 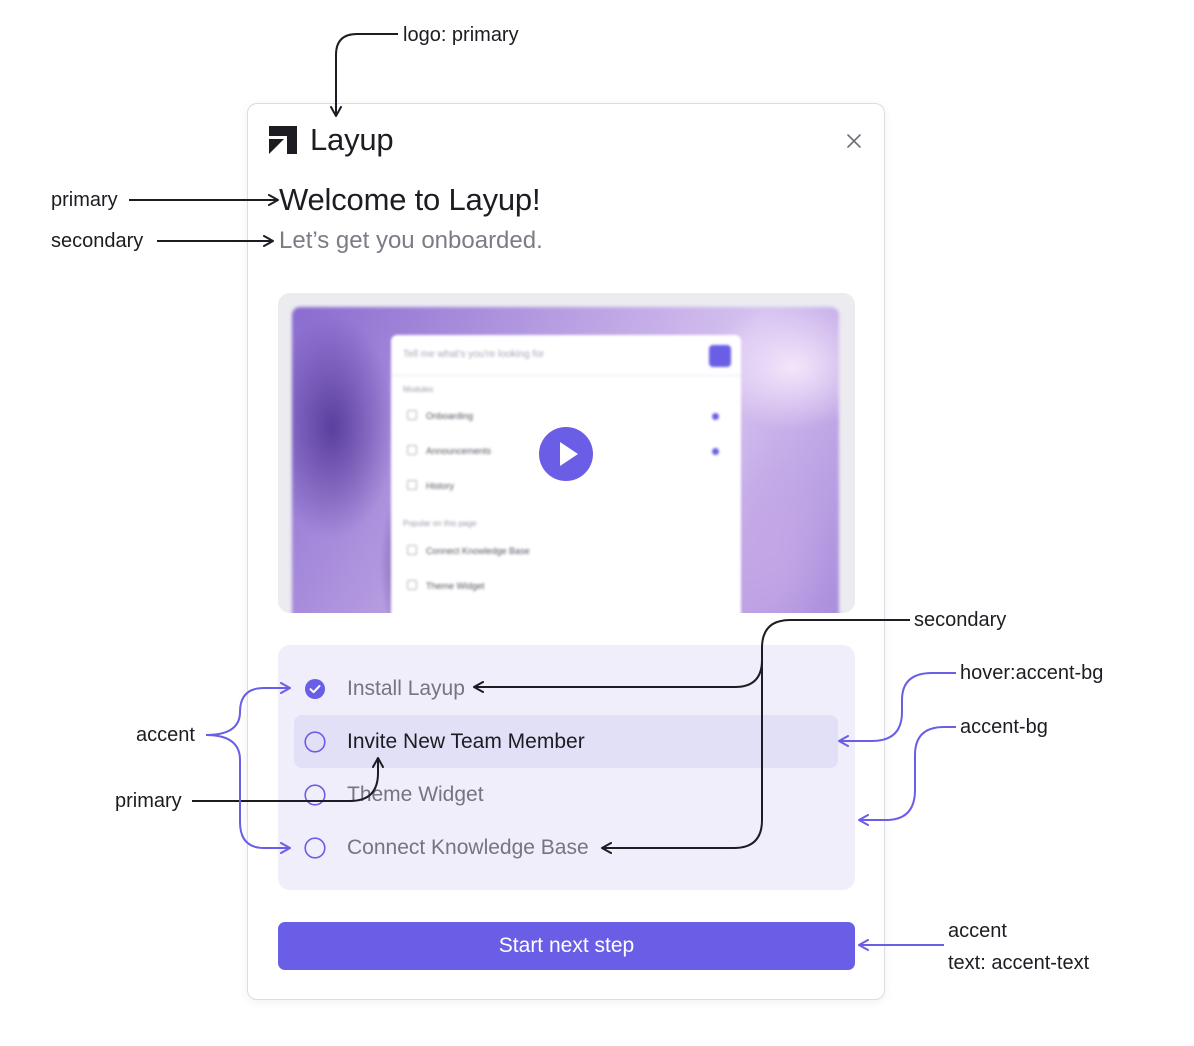 What do you see at coordinates (440, 523) in the screenshot?
I see `video-section-popular: Popular on this page` at bounding box center [440, 523].